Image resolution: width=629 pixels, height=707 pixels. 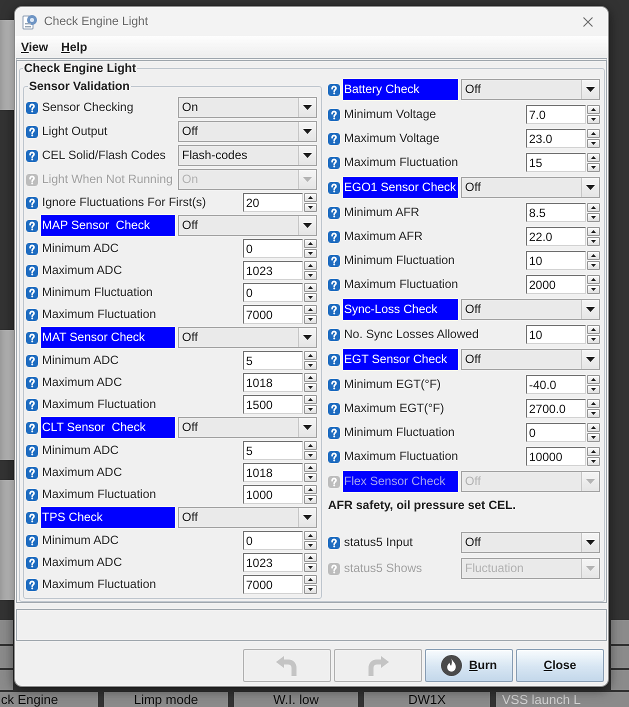 I want to click on menu-item: Help, so click(x=74, y=47).